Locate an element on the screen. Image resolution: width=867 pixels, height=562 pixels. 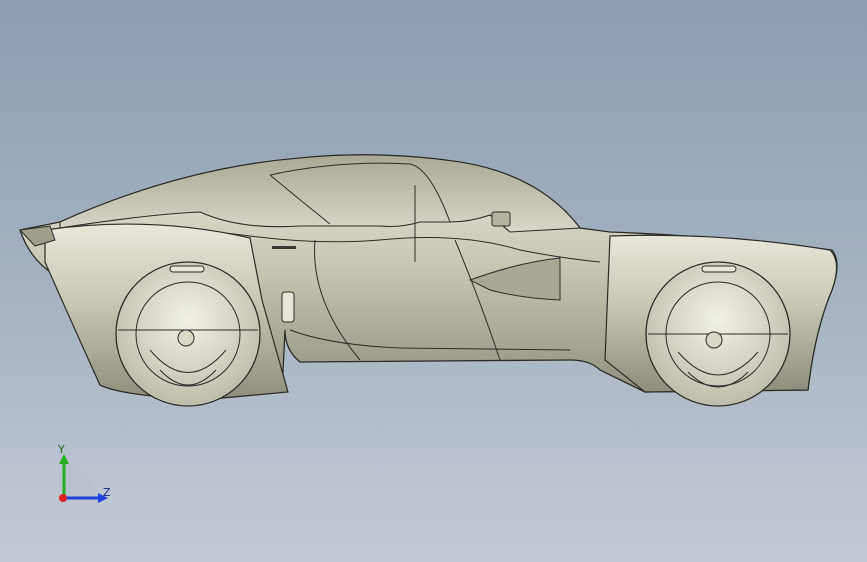
x-axis-dot is located at coordinates (63, 498).